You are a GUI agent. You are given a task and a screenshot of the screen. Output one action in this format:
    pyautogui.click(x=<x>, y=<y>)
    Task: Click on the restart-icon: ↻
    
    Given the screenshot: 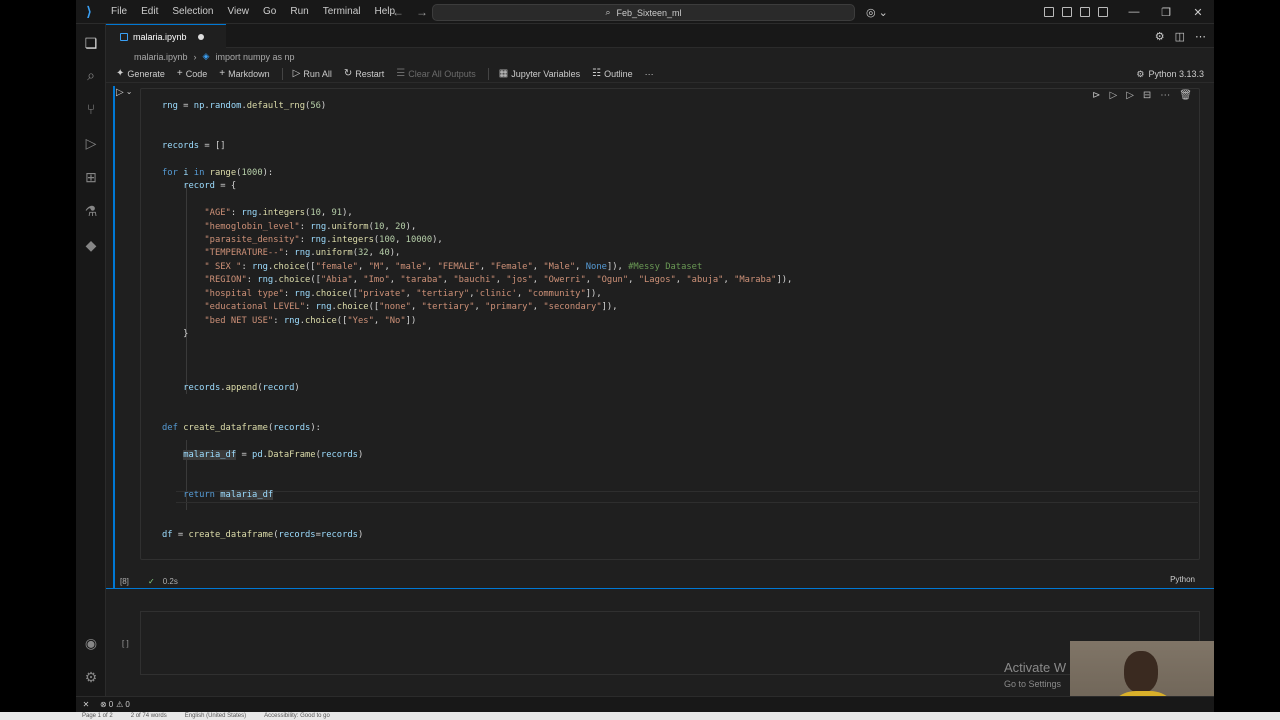 What is the action you would take?
    pyautogui.click(x=348, y=73)
    